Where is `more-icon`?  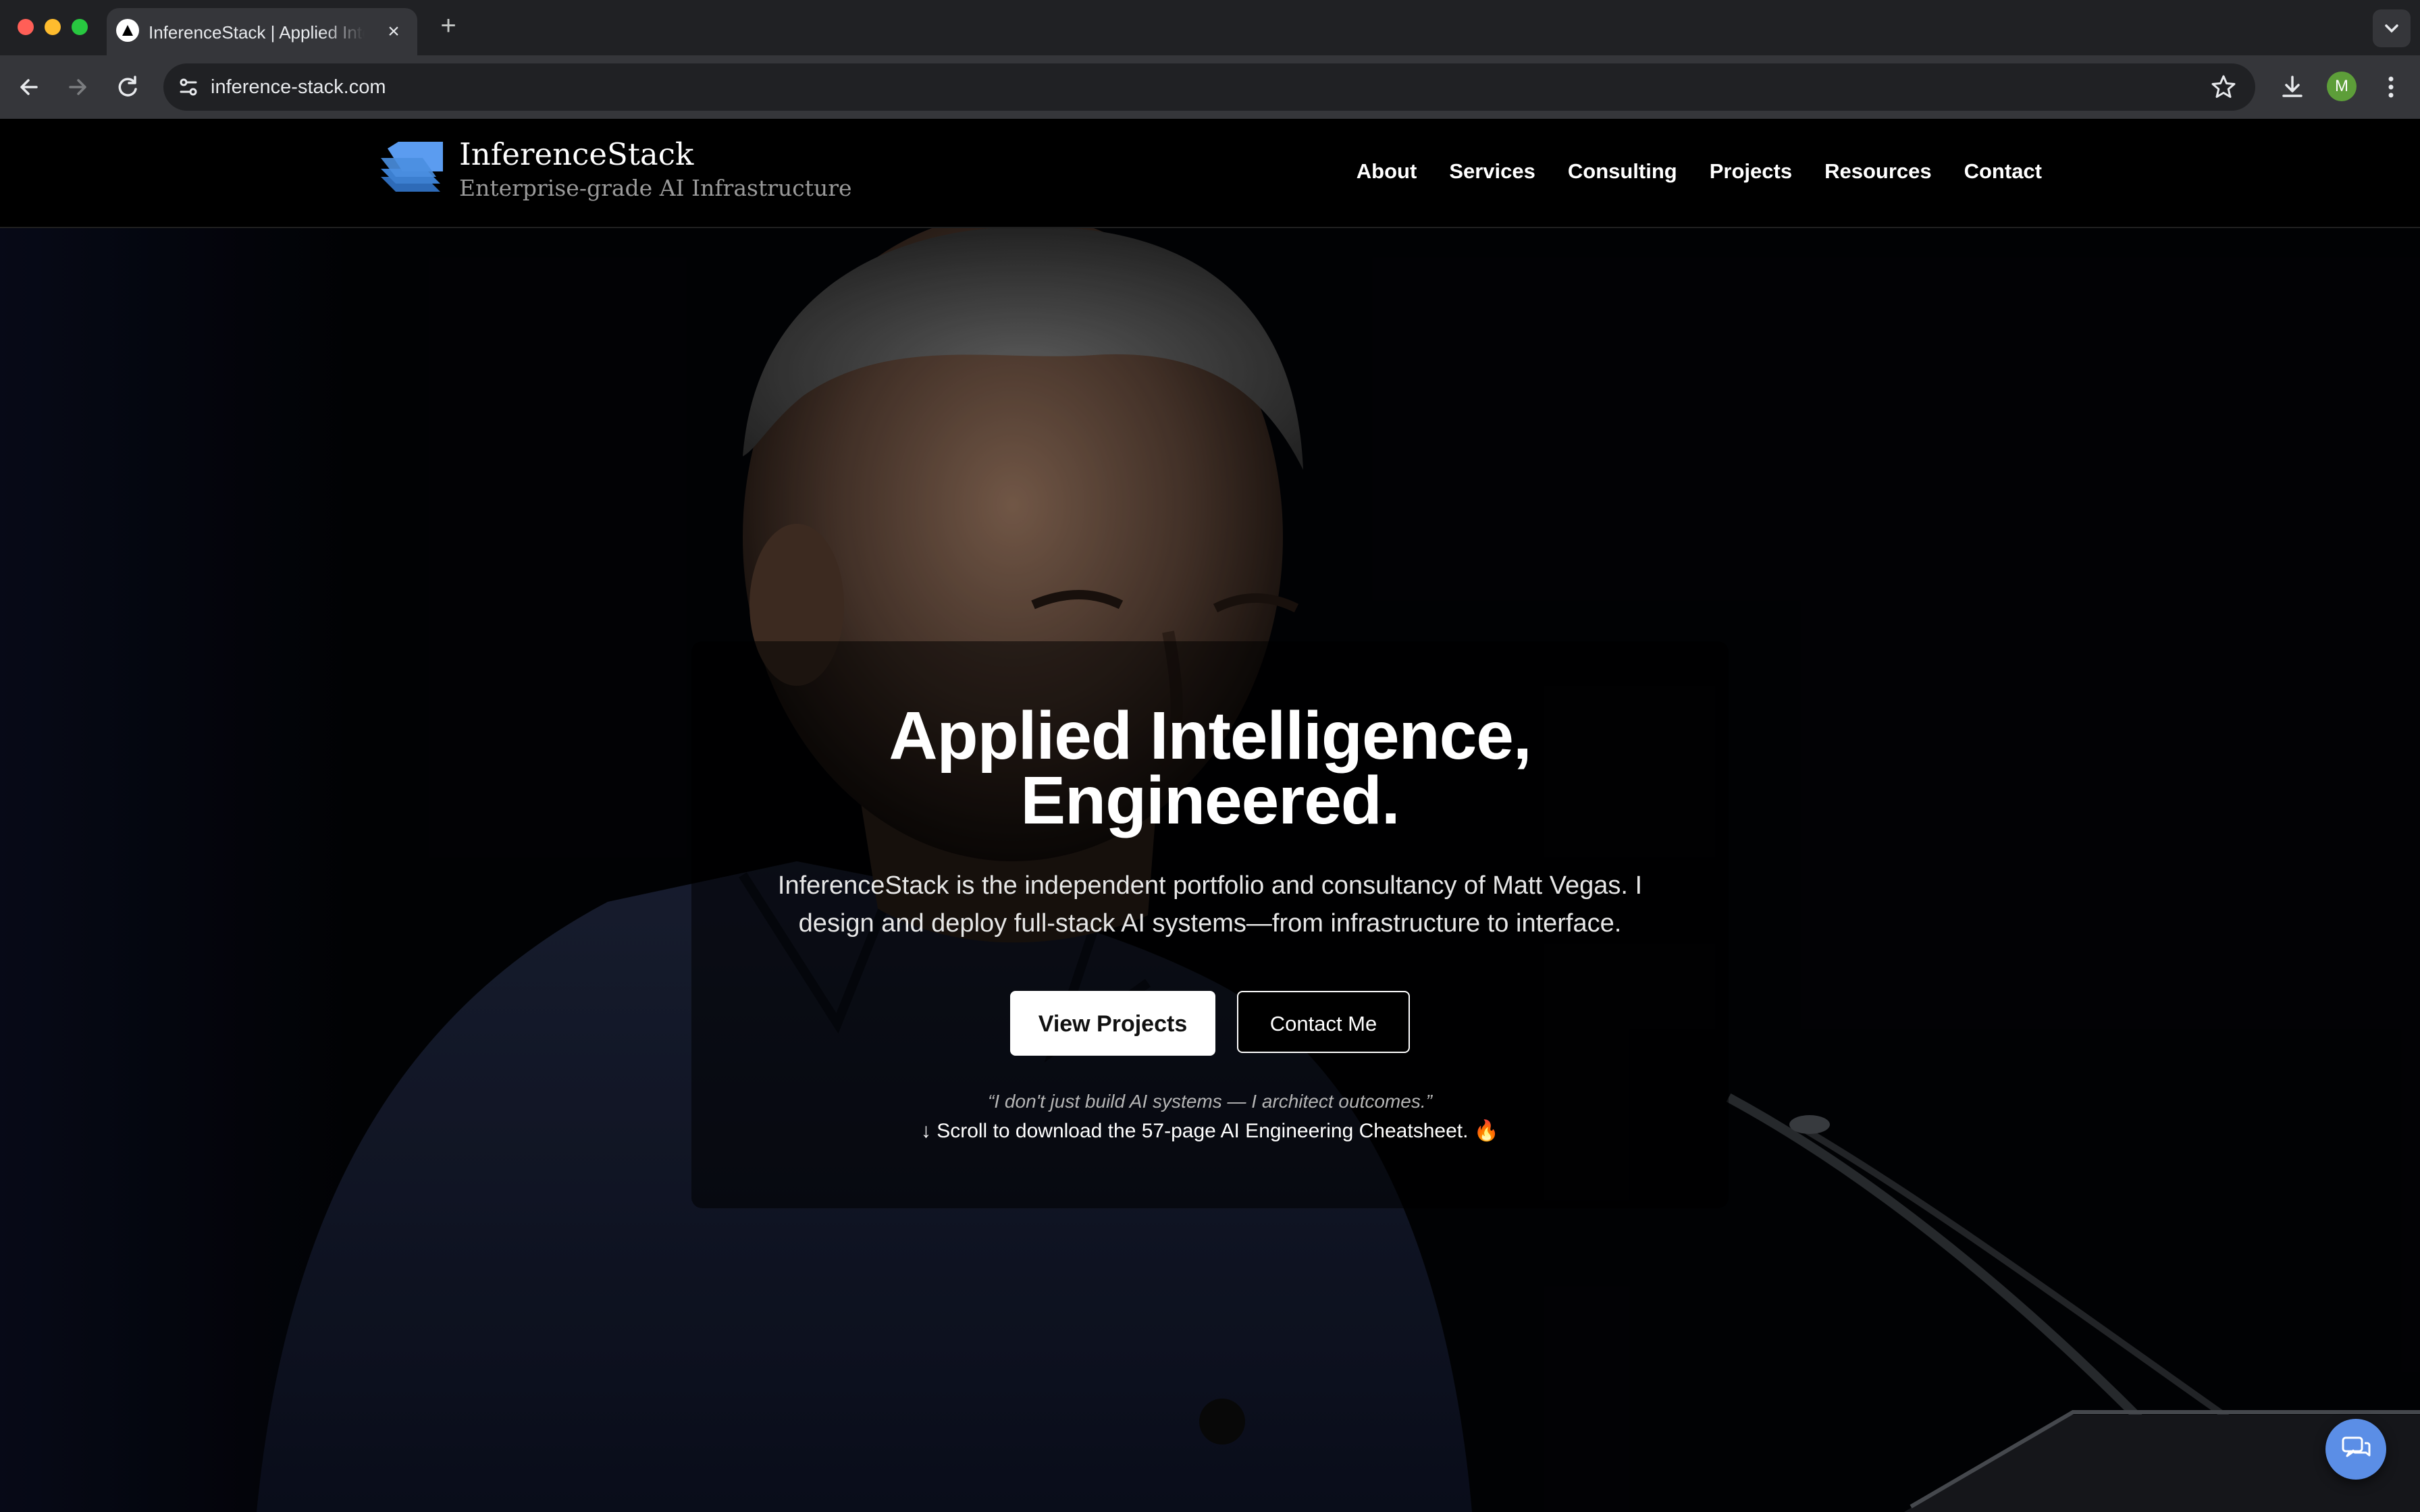
more-icon is located at coordinates (2391, 87).